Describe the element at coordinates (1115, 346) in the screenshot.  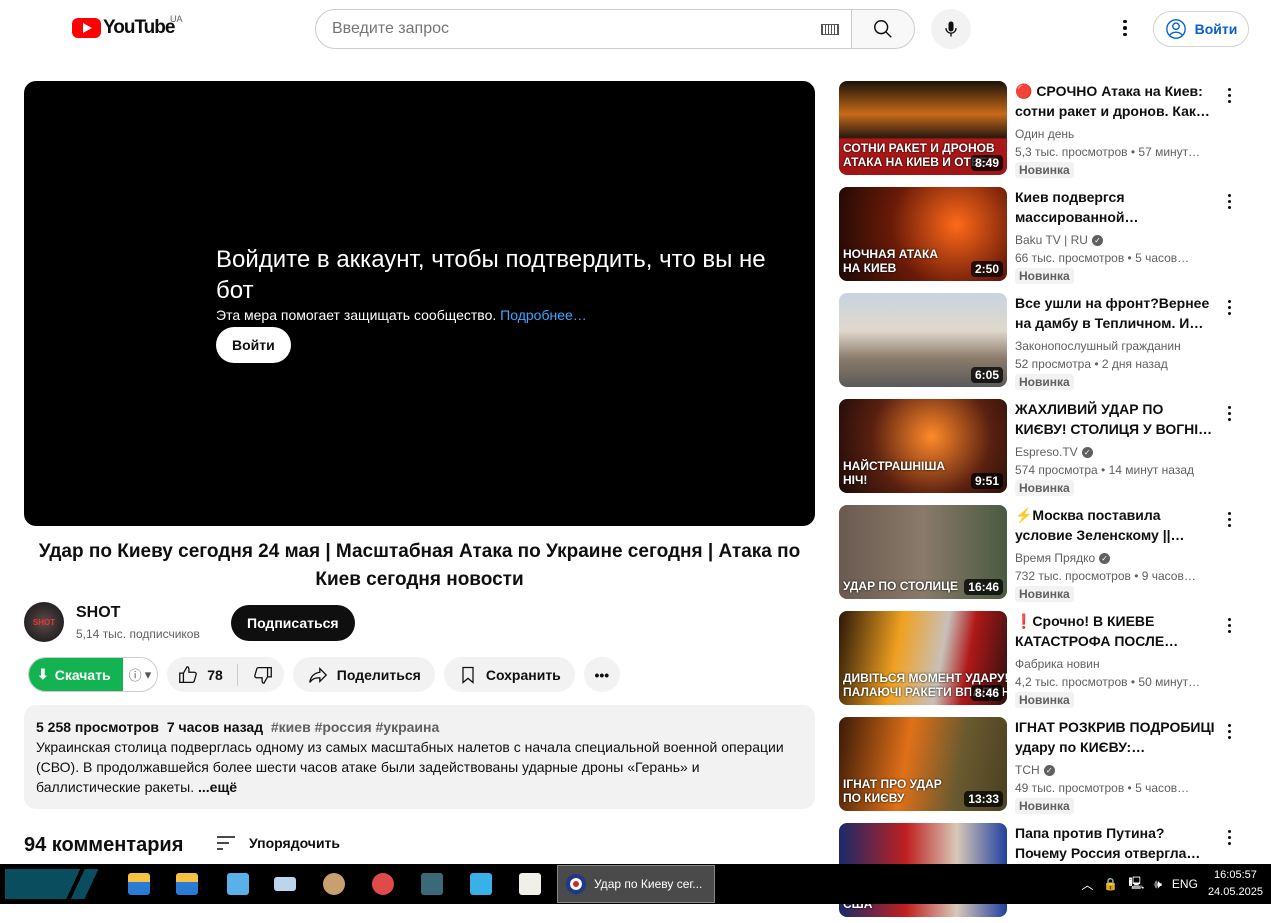
I see `channel-name: Законопослушный гражданин` at that location.